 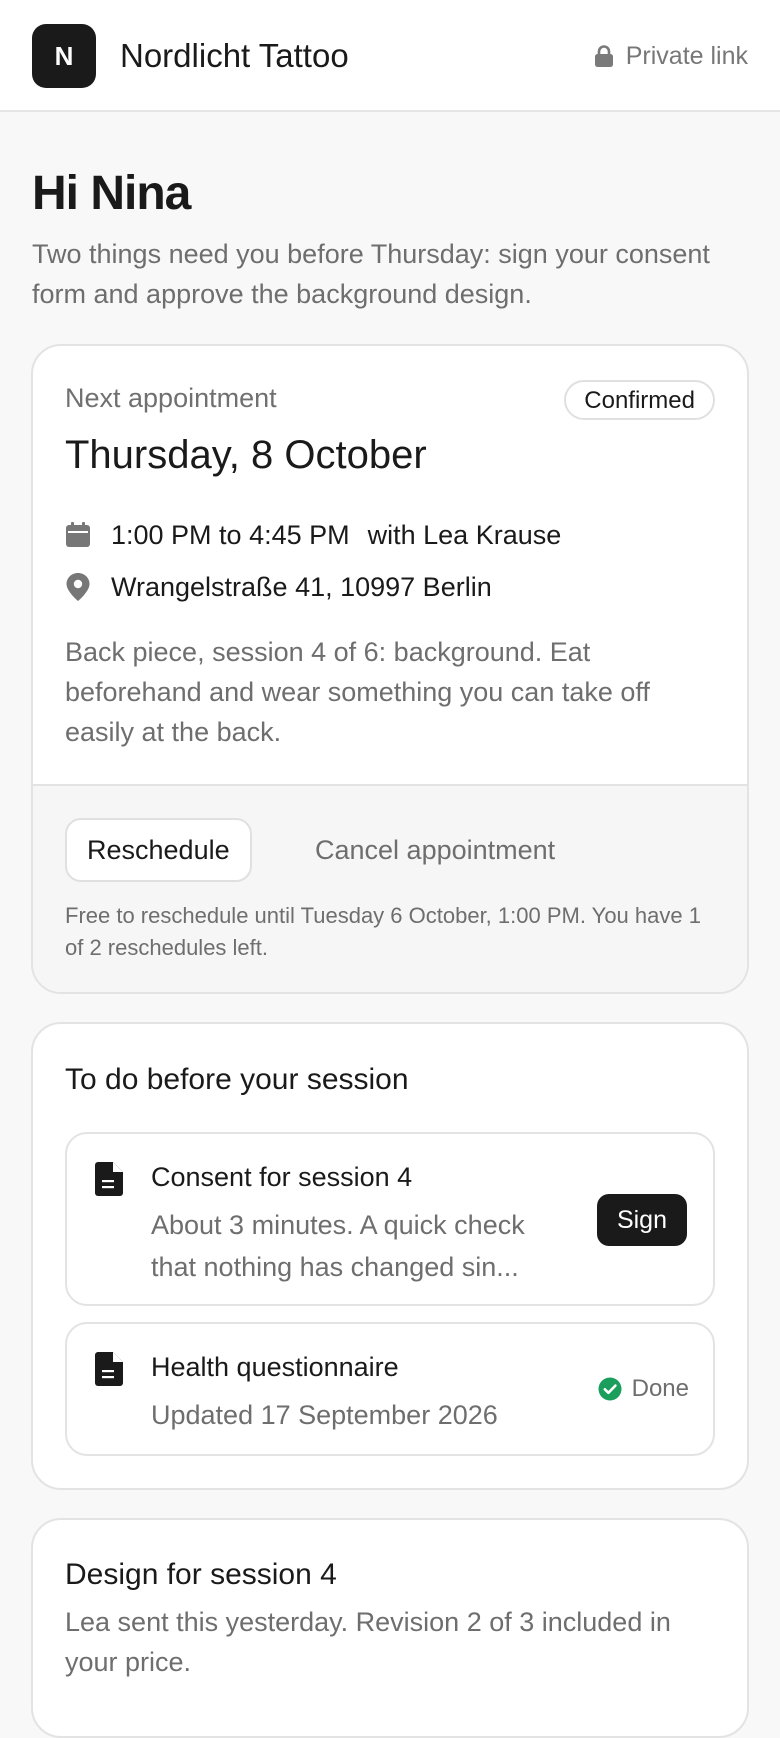 I want to click on lock-icon, so click(x=604, y=56).